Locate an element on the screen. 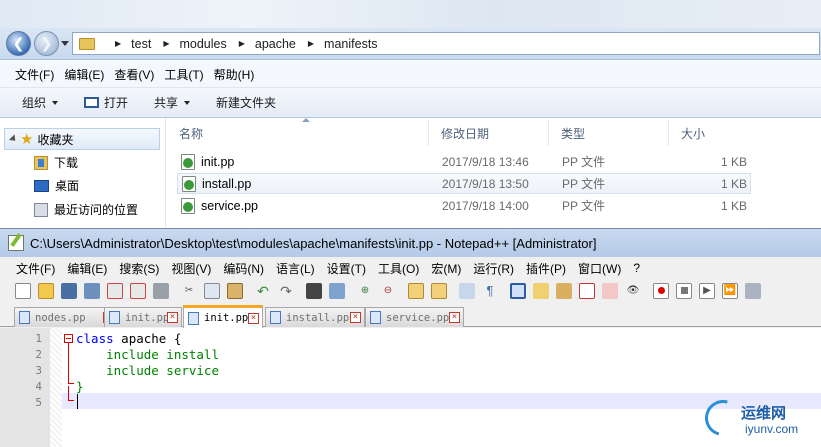  copy-icon is located at coordinates (212, 290).